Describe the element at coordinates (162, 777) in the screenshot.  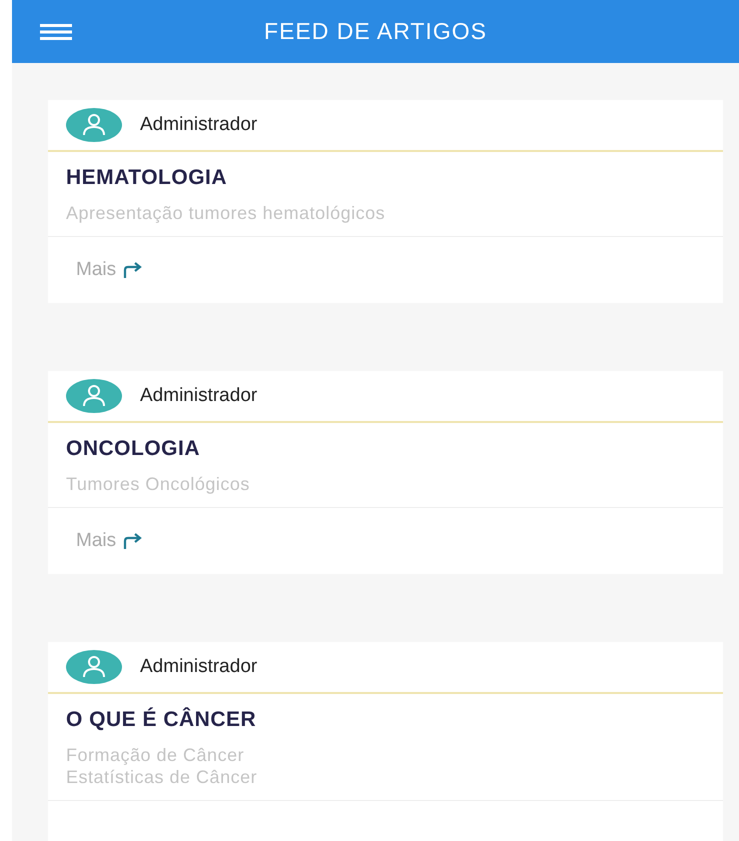
I see `article-description: Estatísticas de Câncer` at that location.